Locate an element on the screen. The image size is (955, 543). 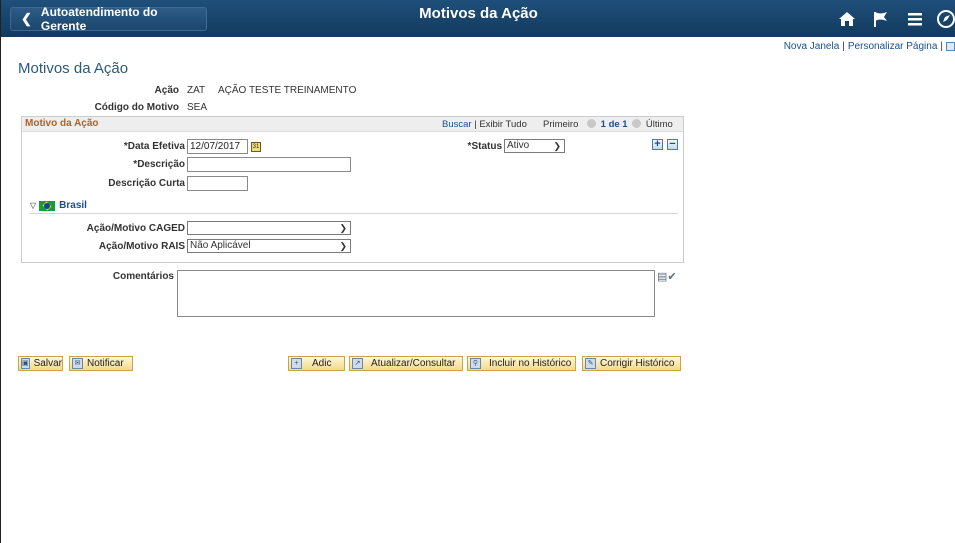
rais-select: Não Aplicável ❯ is located at coordinates (269, 246).